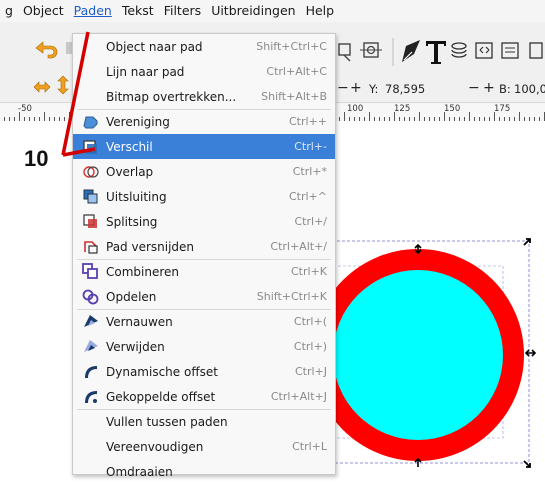 The width and height of the screenshot is (545, 484). I want to click on menu-filters: Filters, so click(182, 11).